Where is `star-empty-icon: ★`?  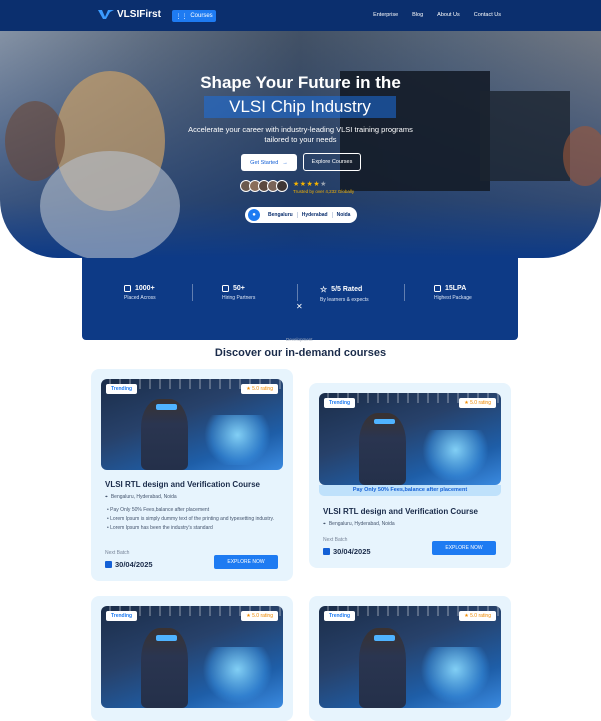 star-empty-icon: ★ is located at coordinates (323, 184).